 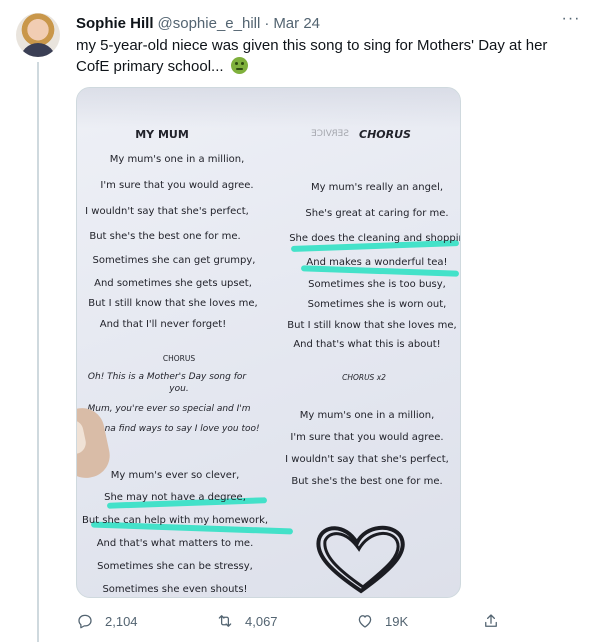 I want to click on like-button: 19K, so click(x=382, y=621).